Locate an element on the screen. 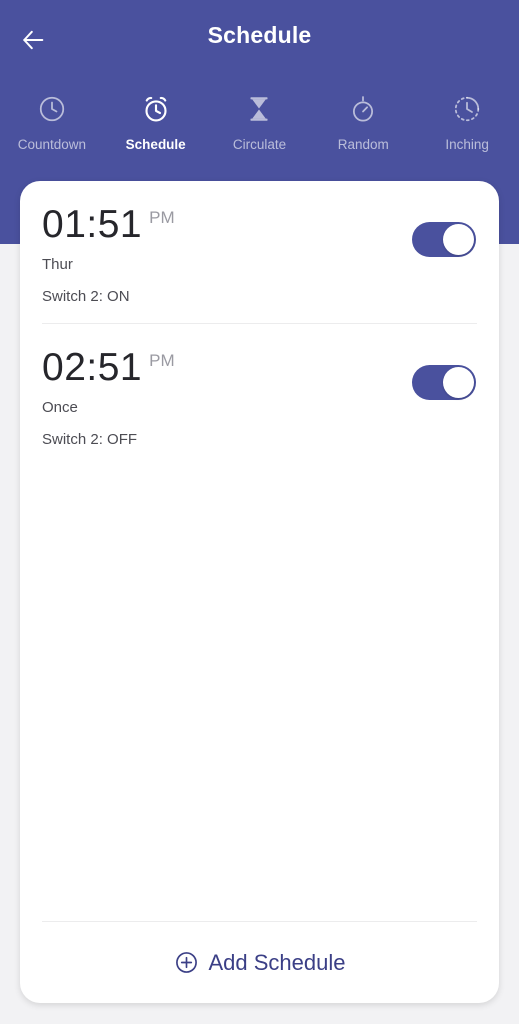 This screenshot has width=519, height=1024. add-schedule-label: Add Schedule is located at coordinates (277, 962).